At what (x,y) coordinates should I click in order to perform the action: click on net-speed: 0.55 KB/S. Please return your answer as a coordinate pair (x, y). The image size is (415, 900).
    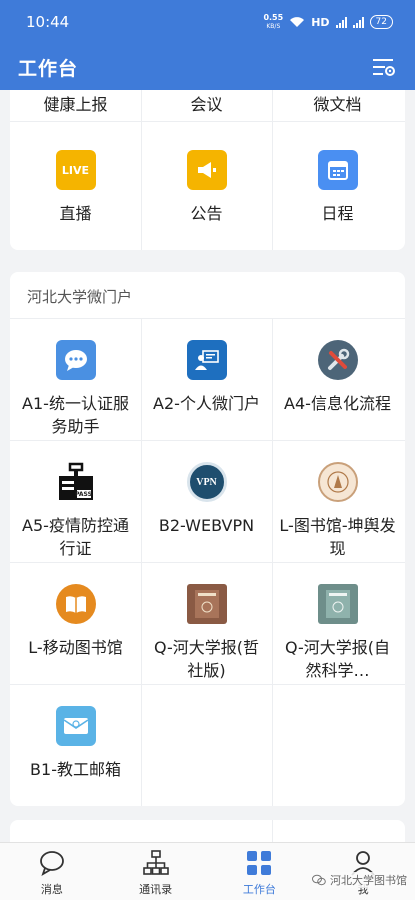
    Looking at the image, I should click on (273, 21).